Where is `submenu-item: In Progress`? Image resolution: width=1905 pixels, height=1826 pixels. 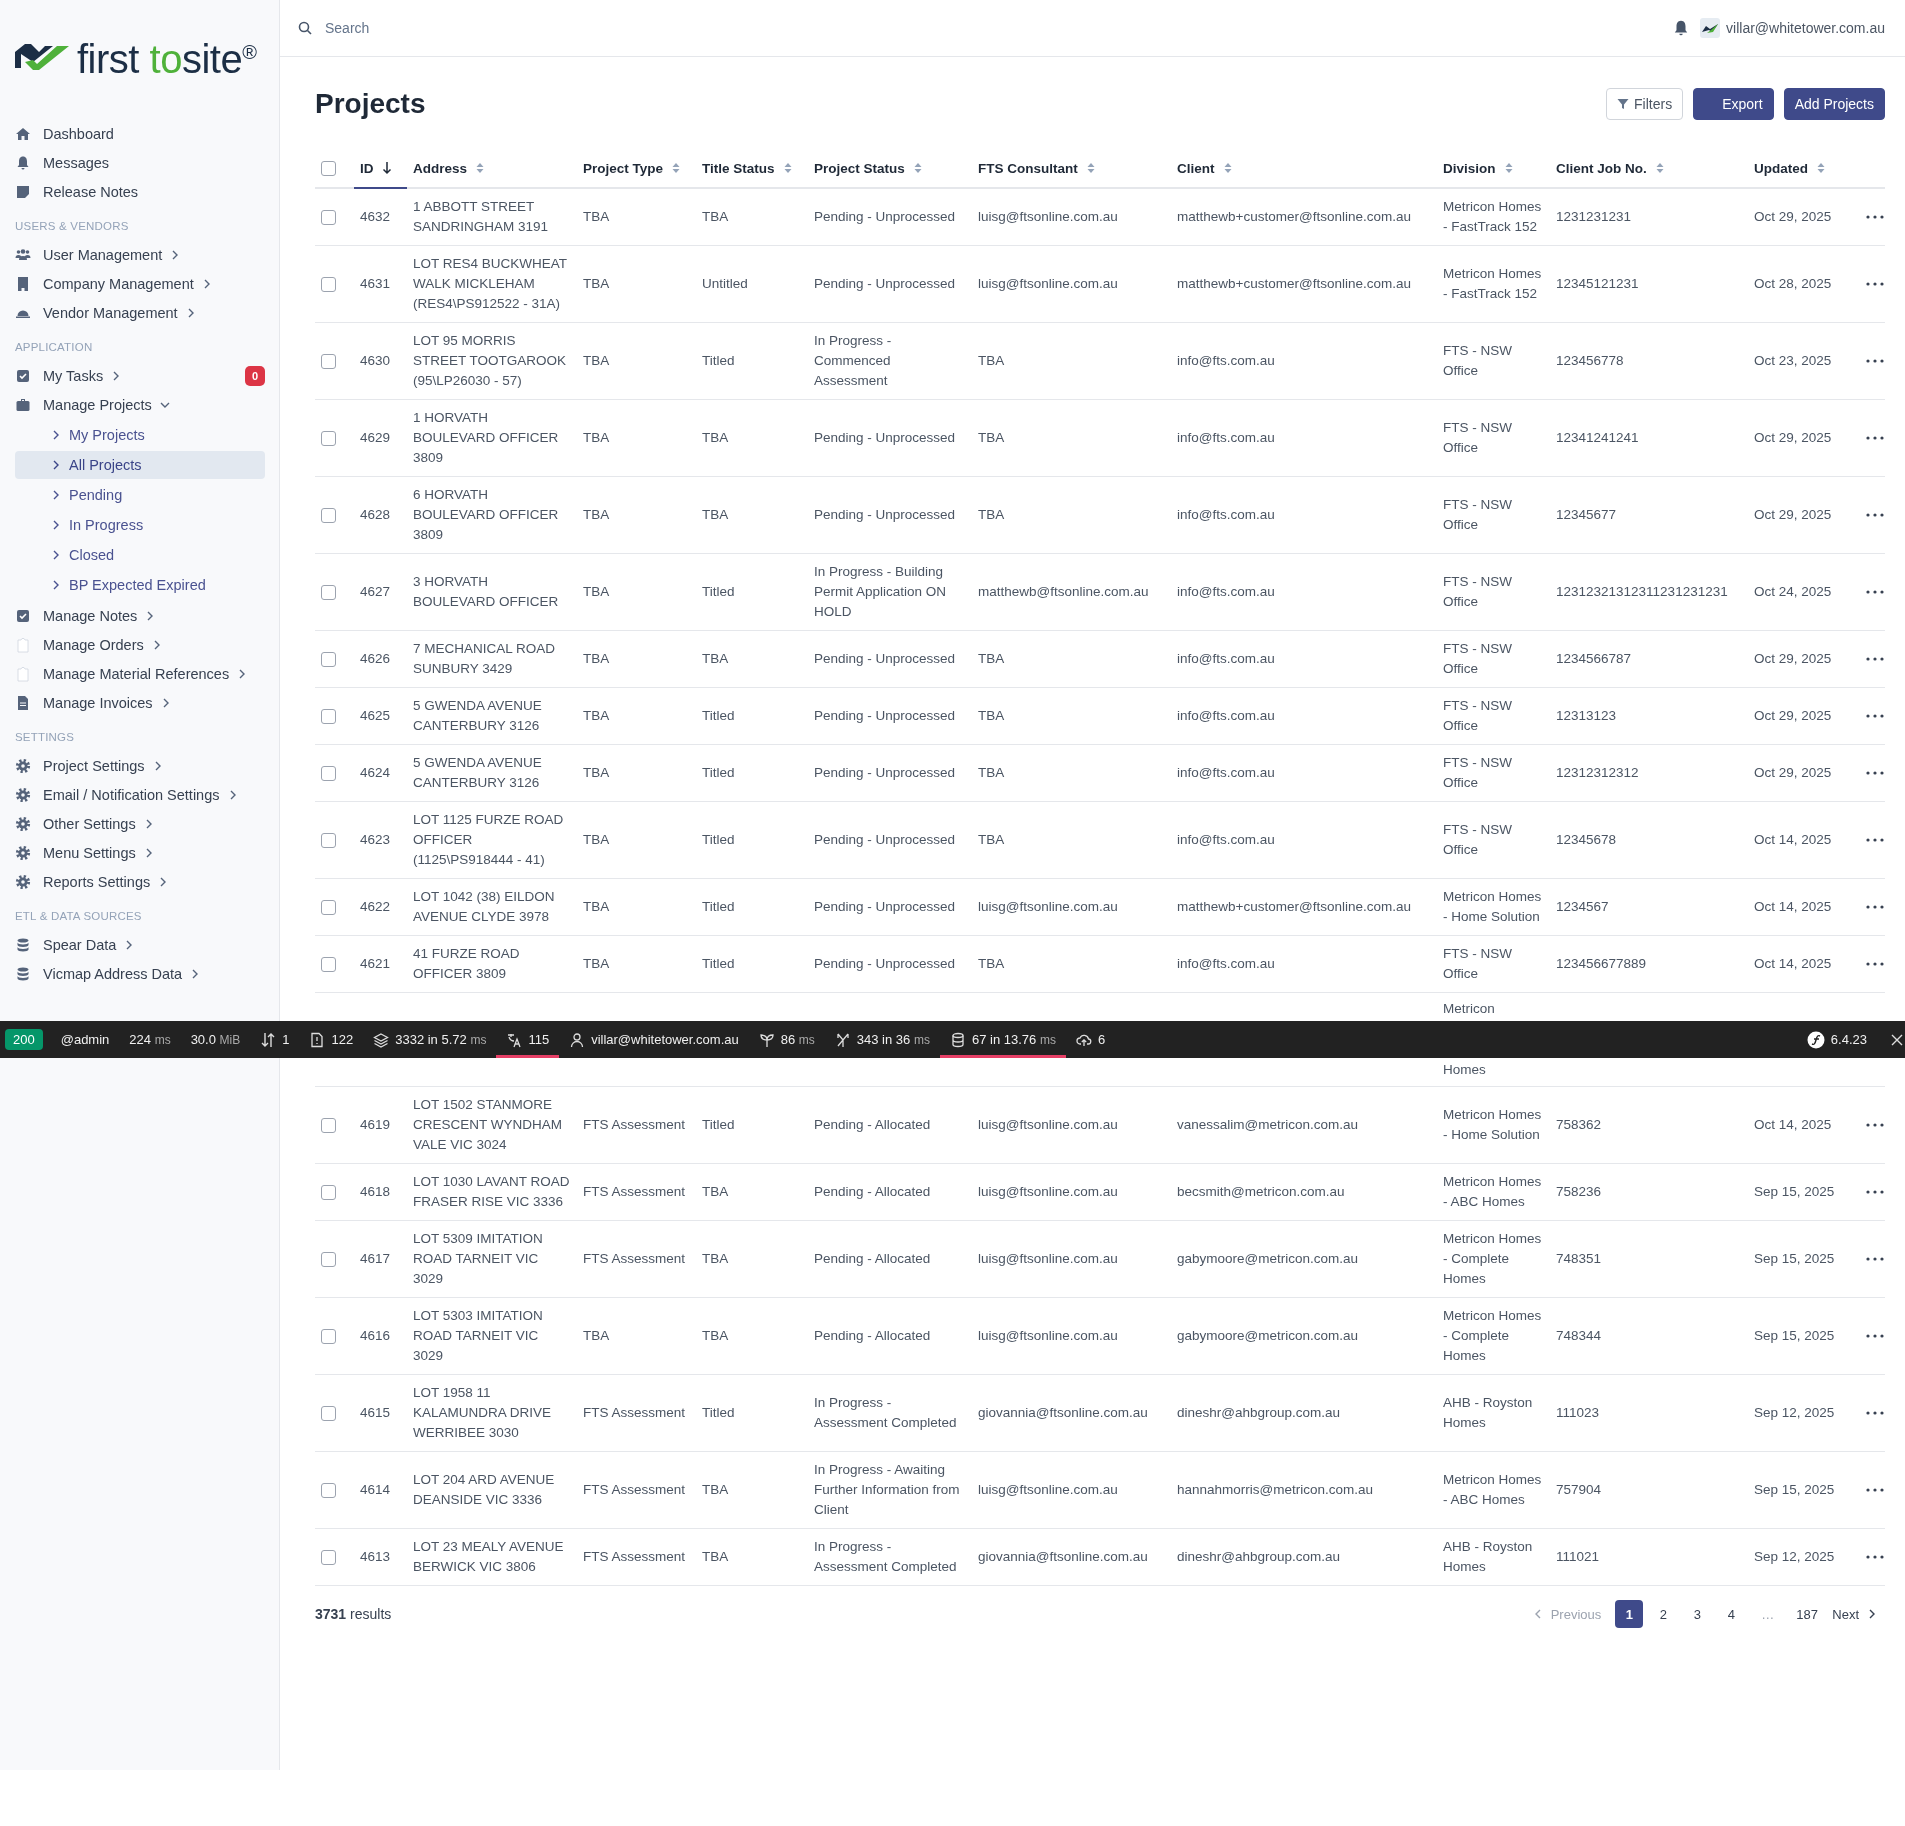 submenu-item: In Progress is located at coordinates (140, 525).